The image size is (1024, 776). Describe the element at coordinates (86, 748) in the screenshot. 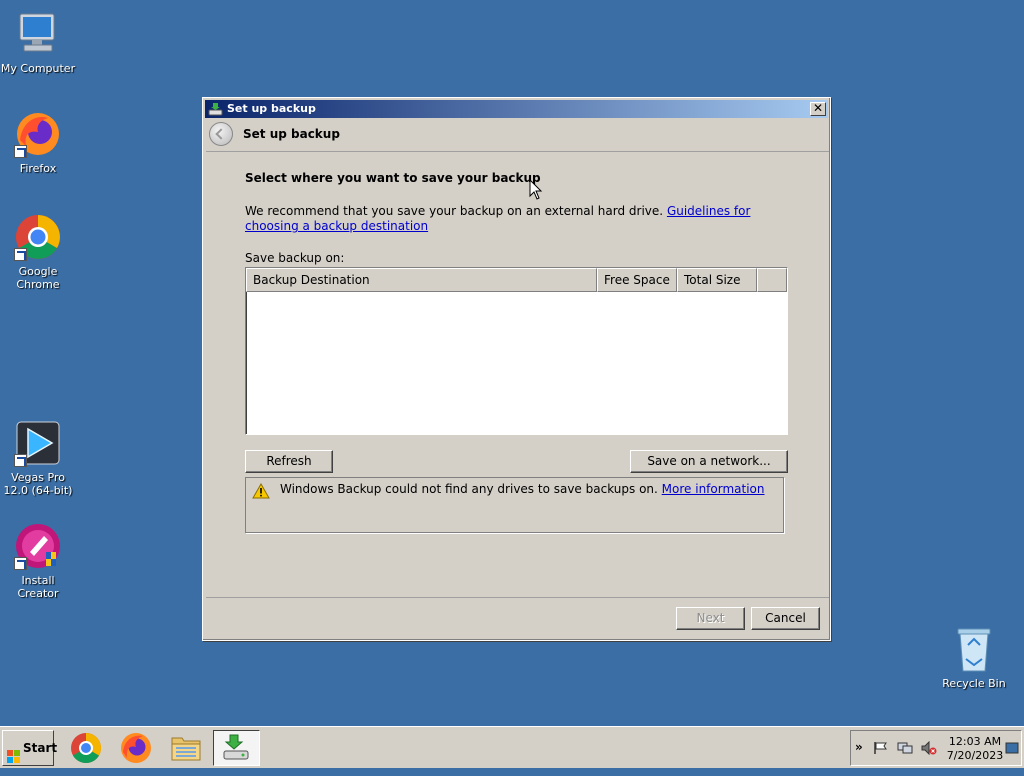

I see `taskbar-chrome-icon` at that location.